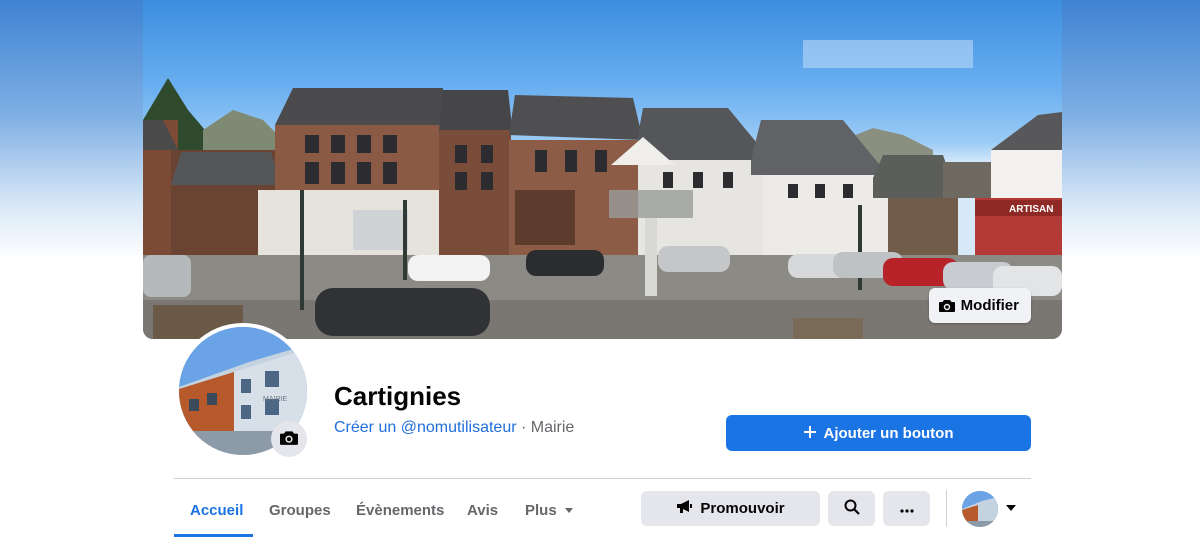 The image size is (1200, 539). I want to click on promote-button: Promouvoir, so click(730, 508).